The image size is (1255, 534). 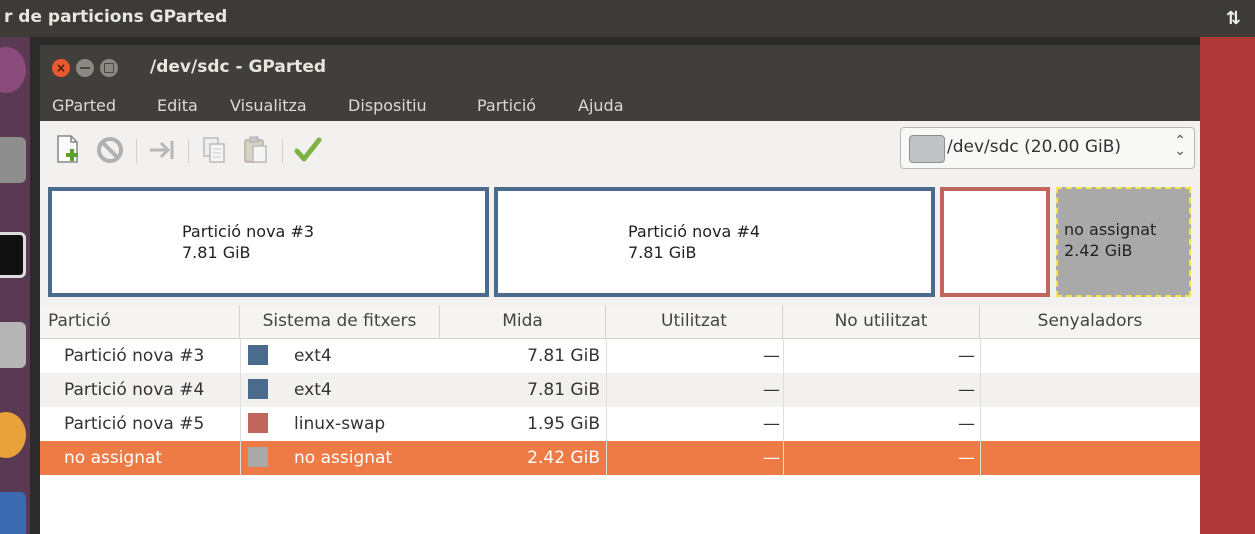 I want to click on partition-block-4: Partició nova #4 7.81 GiB, so click(x=714, y=242).